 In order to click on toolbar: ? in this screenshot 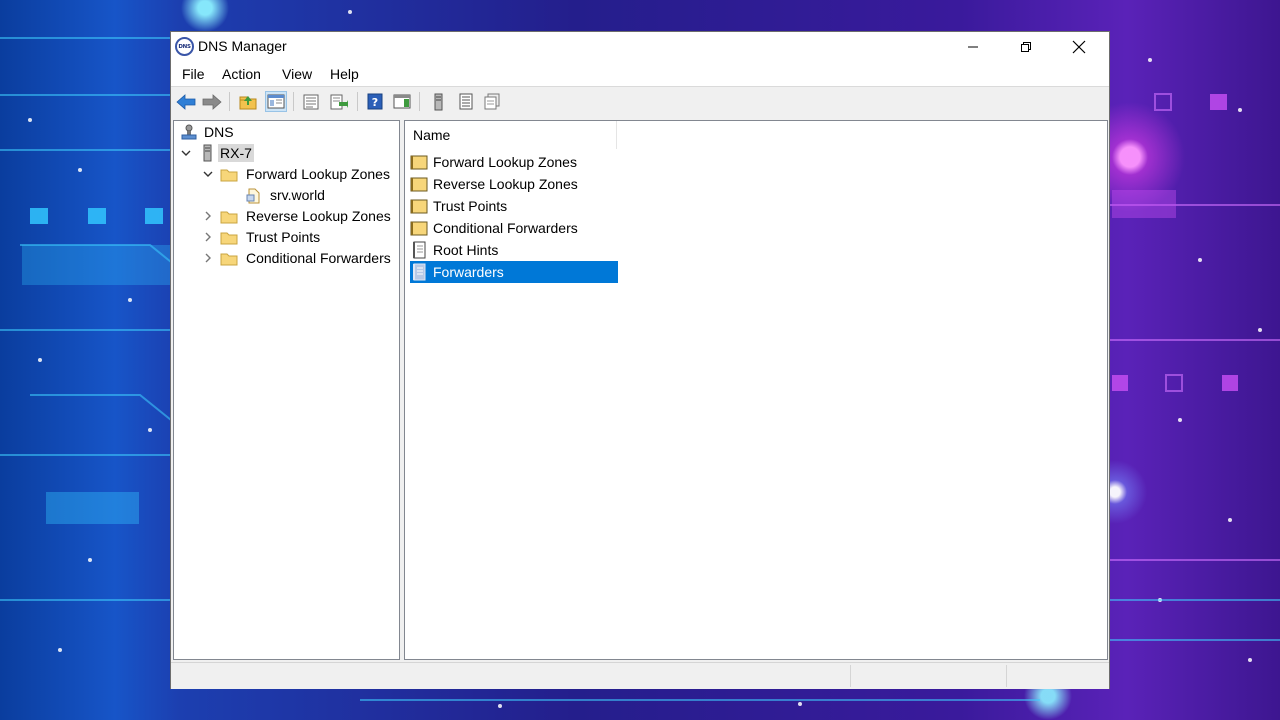, I will do `click(640, 100)`.